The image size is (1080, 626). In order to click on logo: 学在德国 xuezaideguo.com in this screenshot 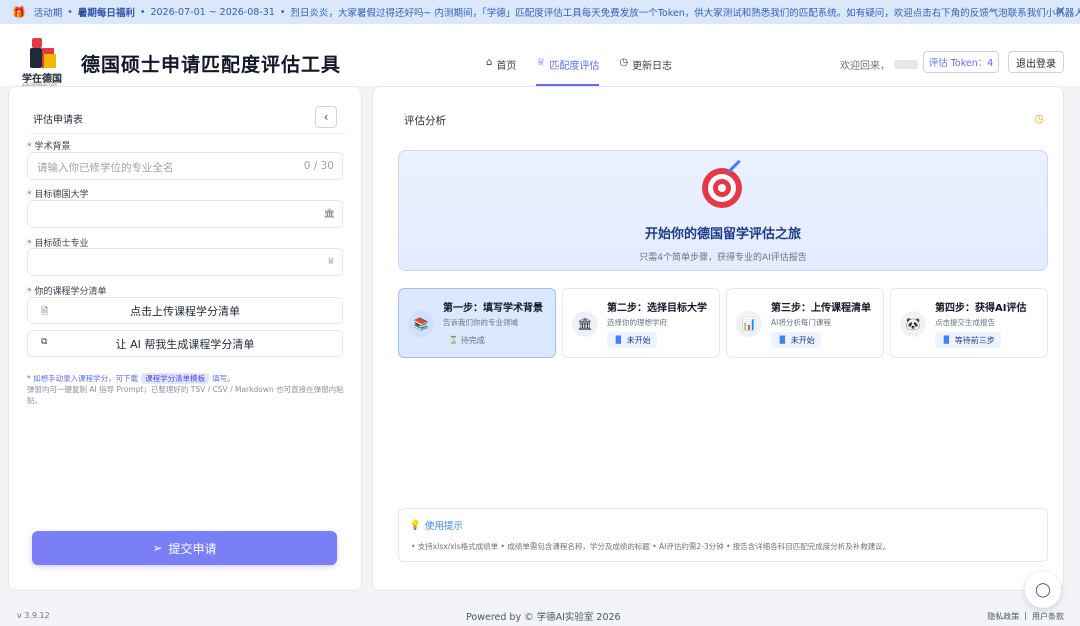, I will do `click(45, 62)`.